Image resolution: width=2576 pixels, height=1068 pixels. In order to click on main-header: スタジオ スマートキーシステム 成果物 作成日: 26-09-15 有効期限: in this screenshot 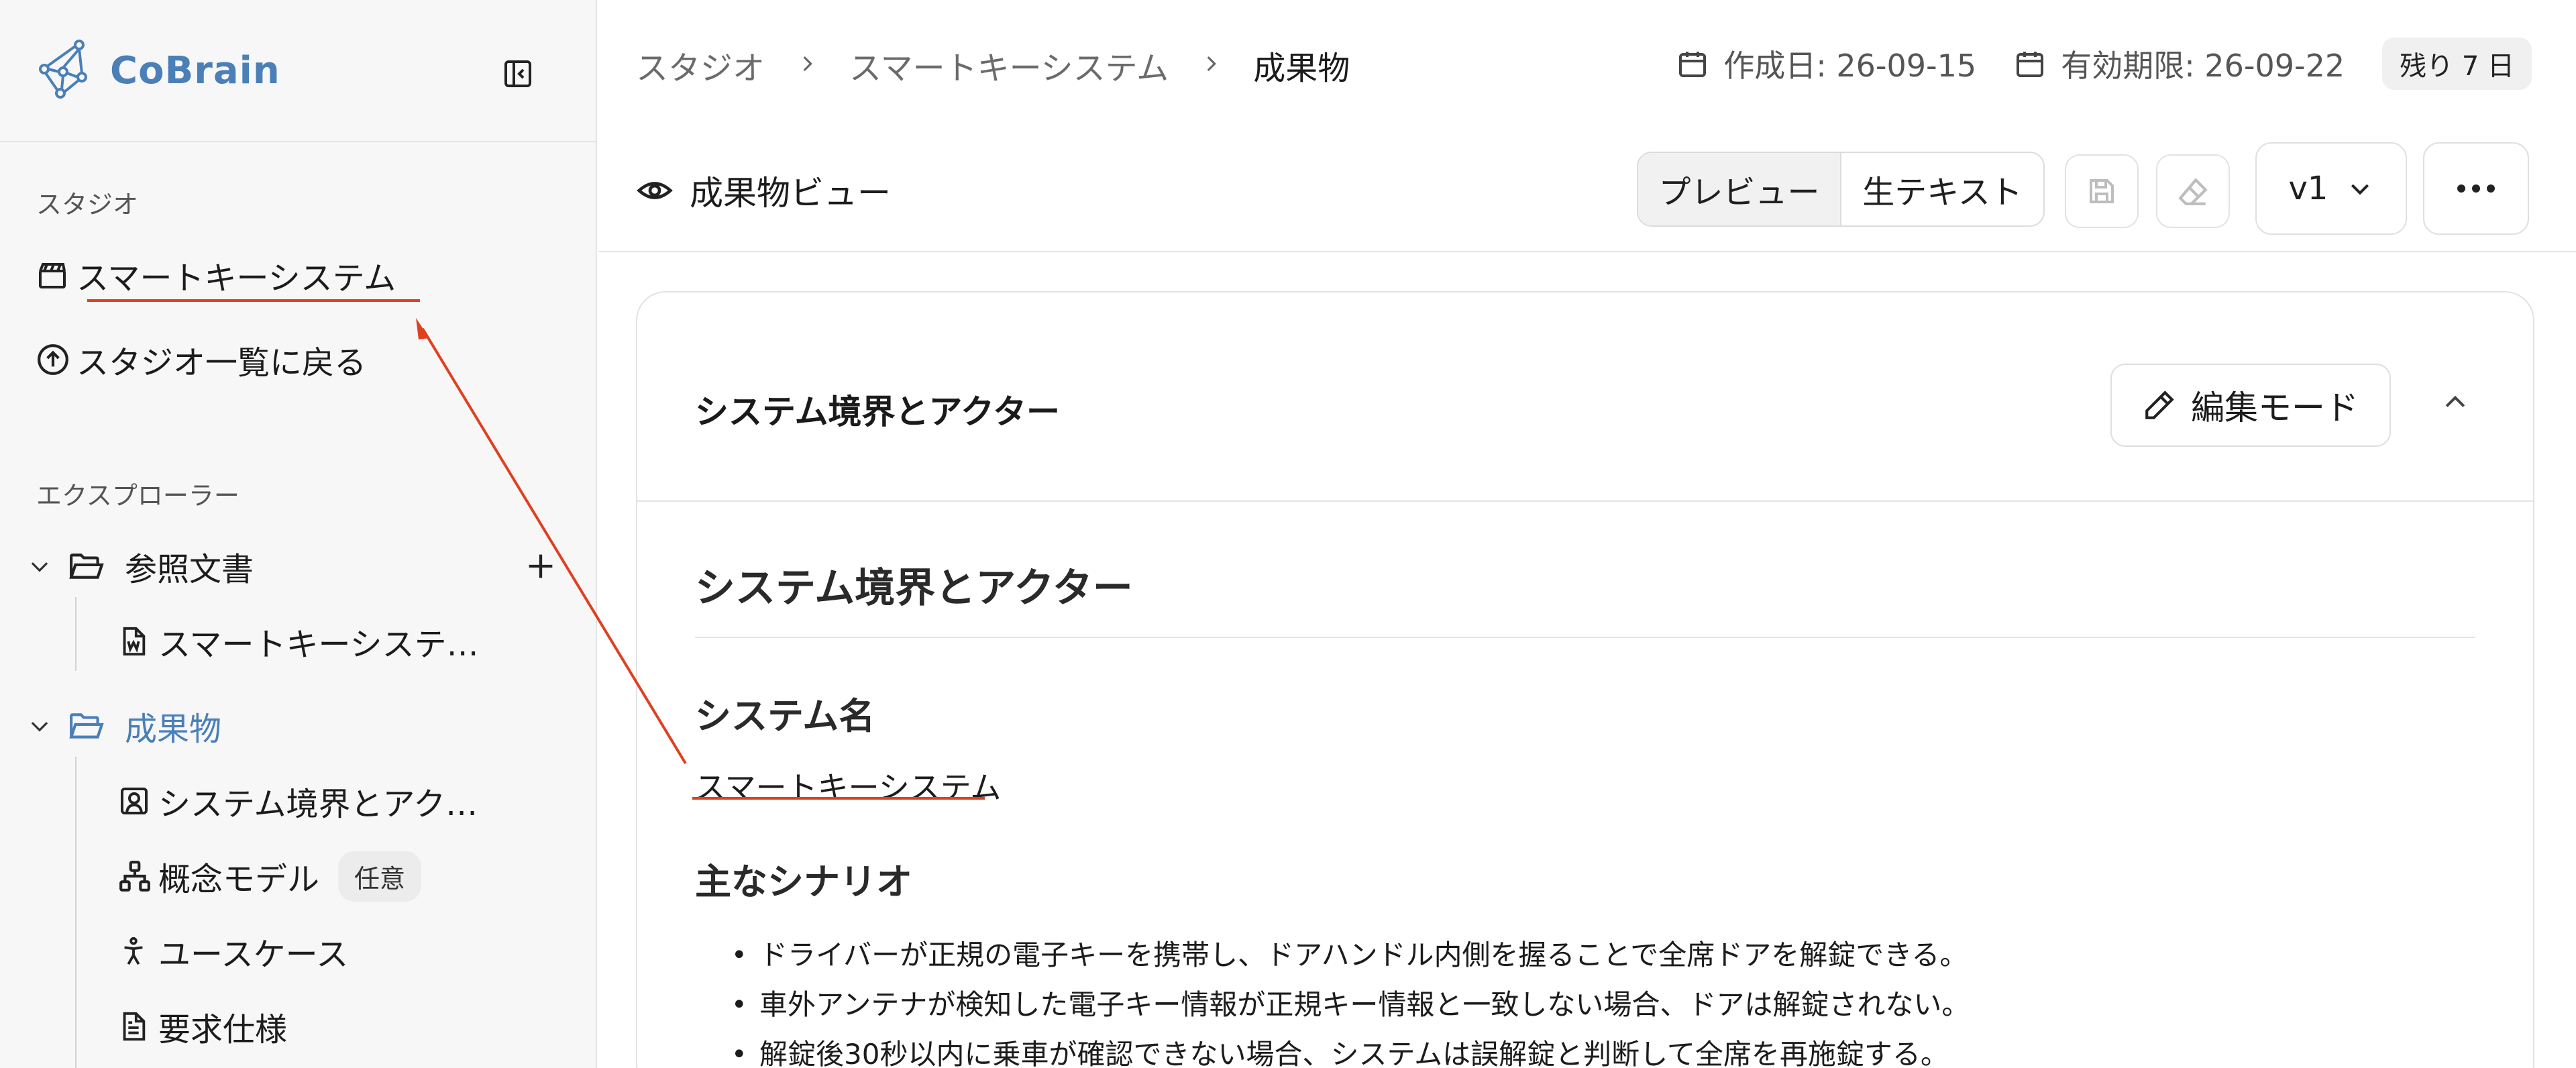, I will do `click(1587, 64)`.